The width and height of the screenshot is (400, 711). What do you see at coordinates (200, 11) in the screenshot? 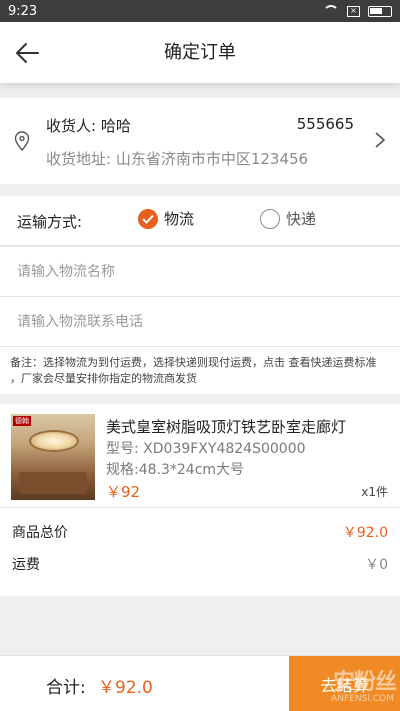
I see `status-bar: 9:23 ×` at bounding box center [200, 11].